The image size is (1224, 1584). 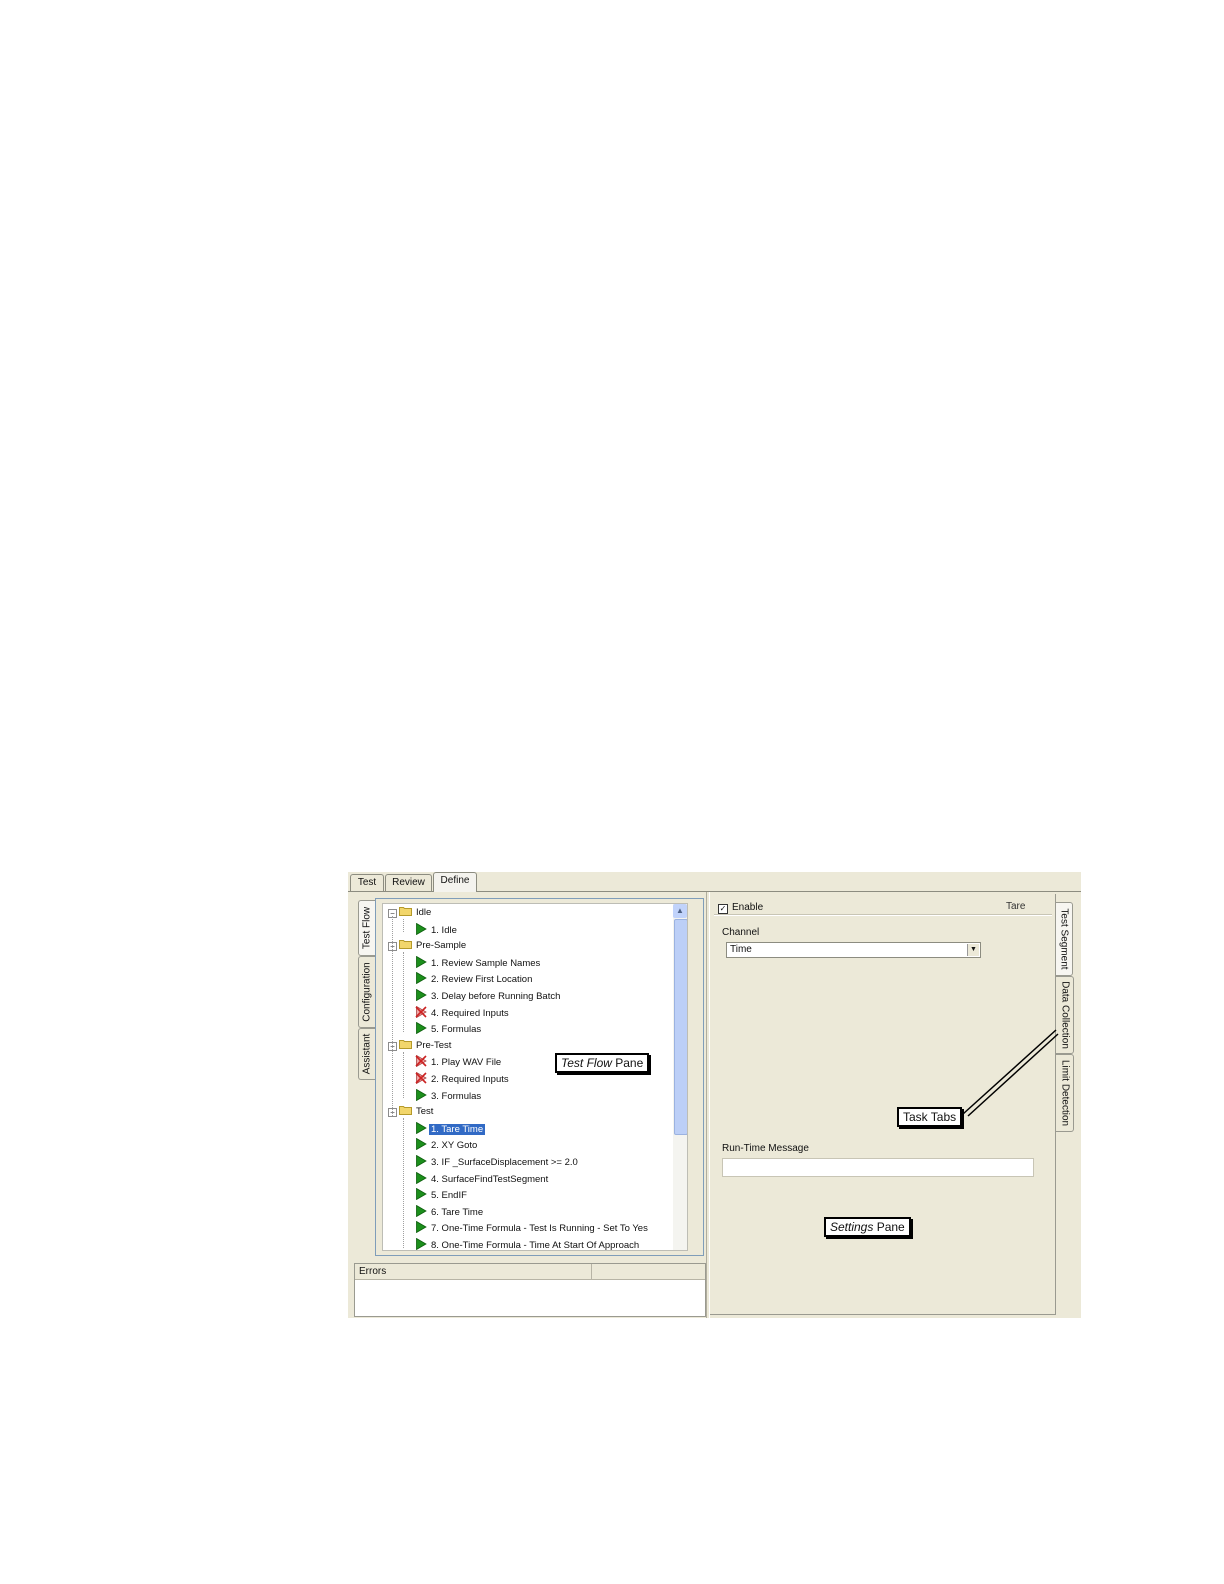 What do you see at coordinates (434, 1045) in the screenshot?
I see `tree-group-label: Pre-Test` at bounding box center [434, 1045].